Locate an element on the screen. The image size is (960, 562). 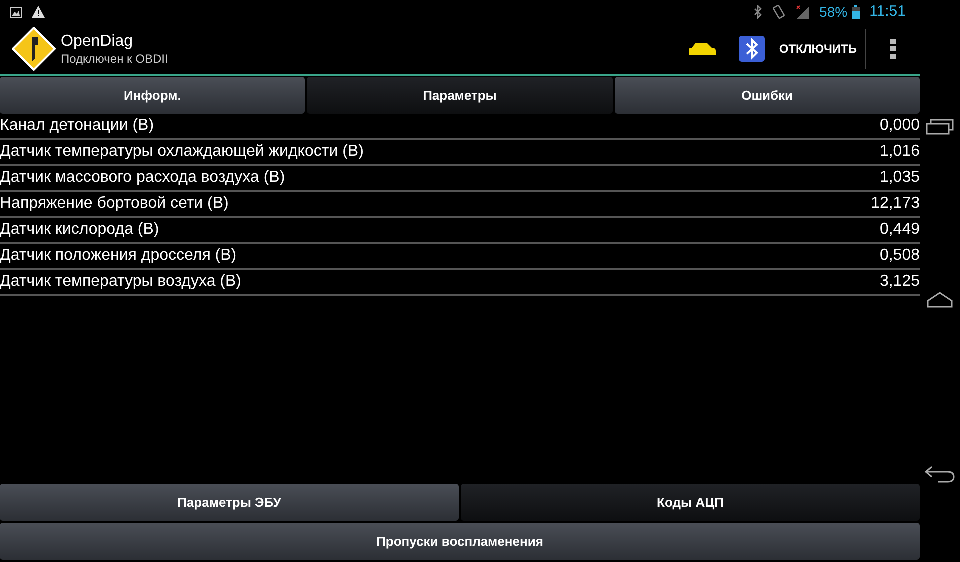
tab: Коды АЦП is located at coordinates (690, 502).